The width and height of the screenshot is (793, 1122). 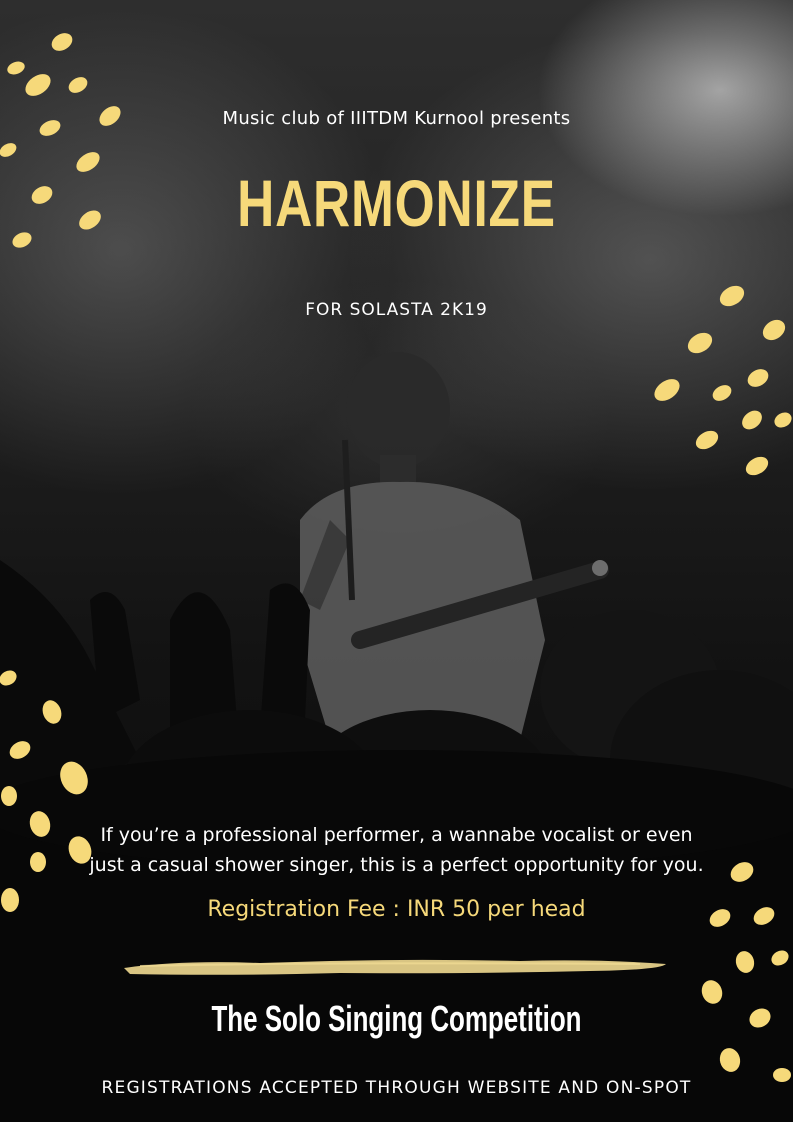 What do you see at coordinates (396, 118) in the screenshot?
I see `presenter-line: Music club of IIITDM Kurnool presents` at bounding box center [396, 118].